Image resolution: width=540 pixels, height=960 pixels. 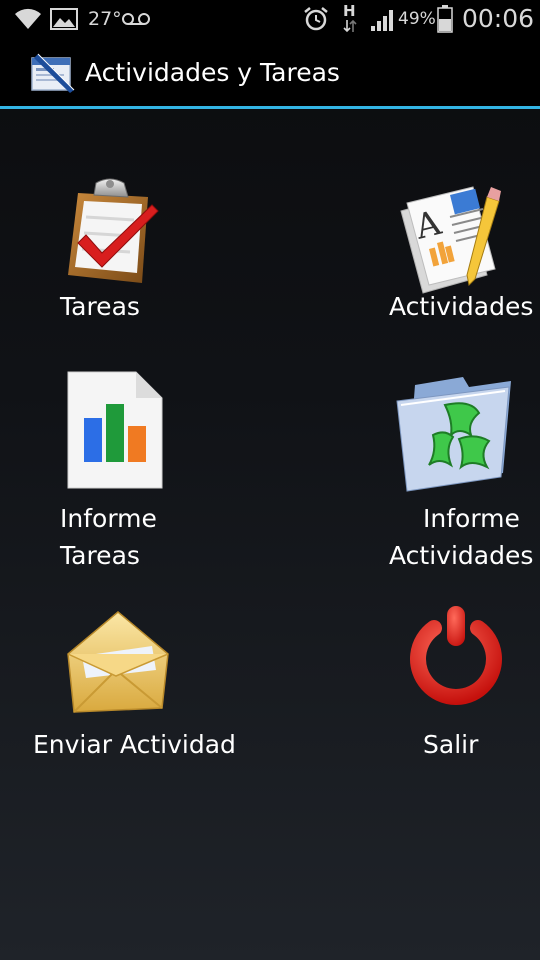 I want to click on signal-icon, so click(x=382, y=20).